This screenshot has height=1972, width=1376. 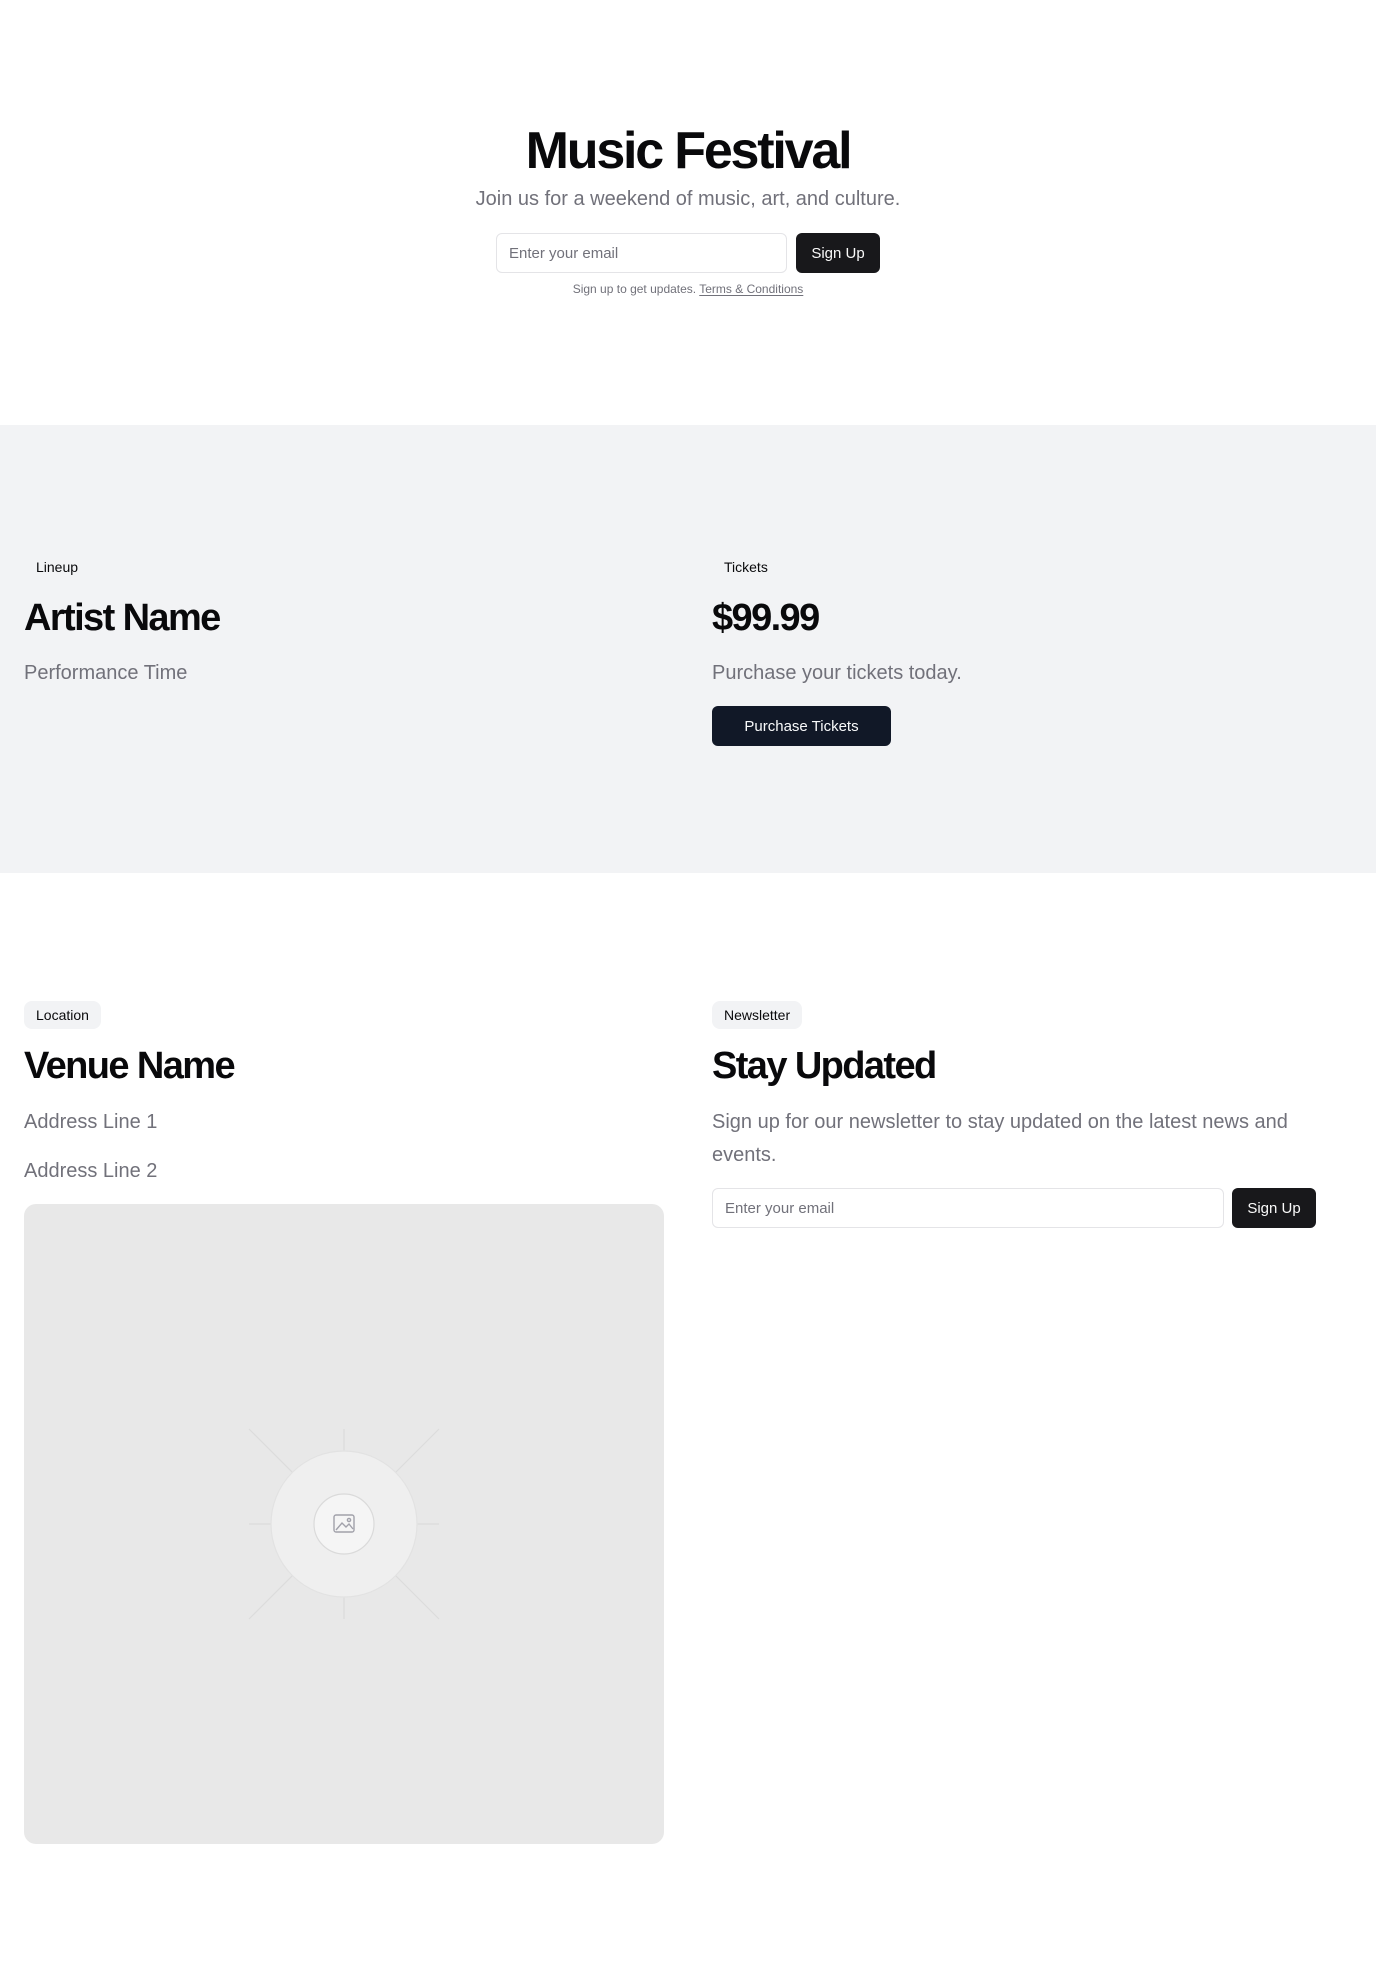 What do you see at coordinates (122, 618) in the screenshot?
I see `artist-name: Artist Name` at bounding box center [122, 618].